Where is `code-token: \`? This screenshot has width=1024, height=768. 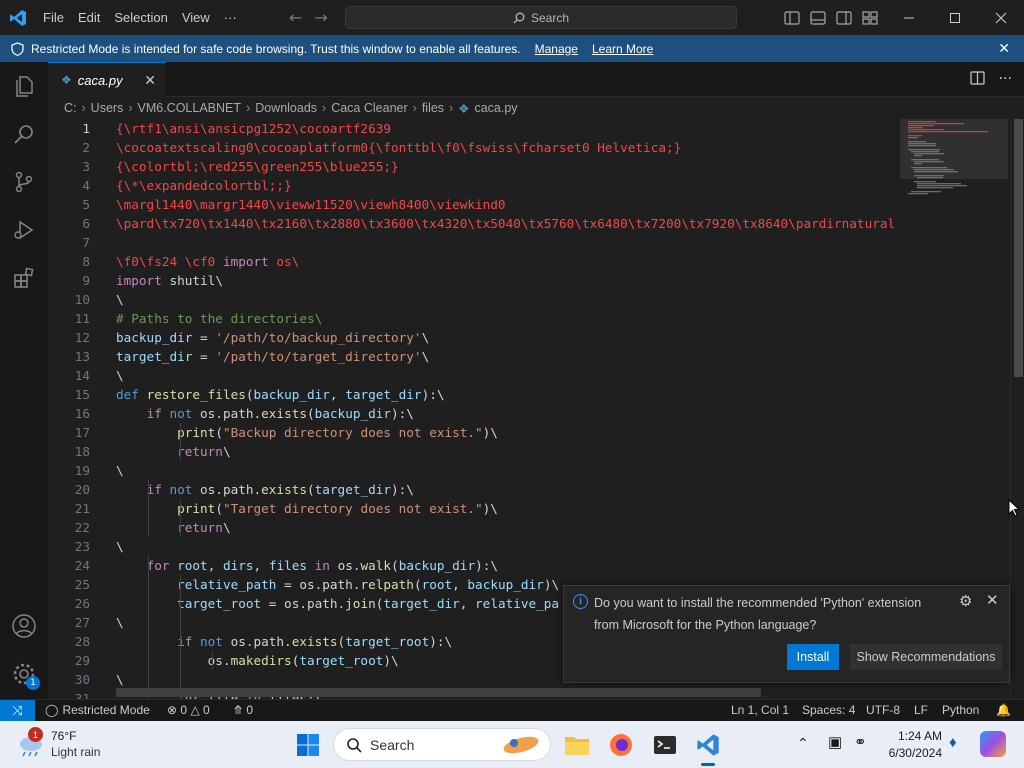 code-token: \ is located at coordinates (226, 527).